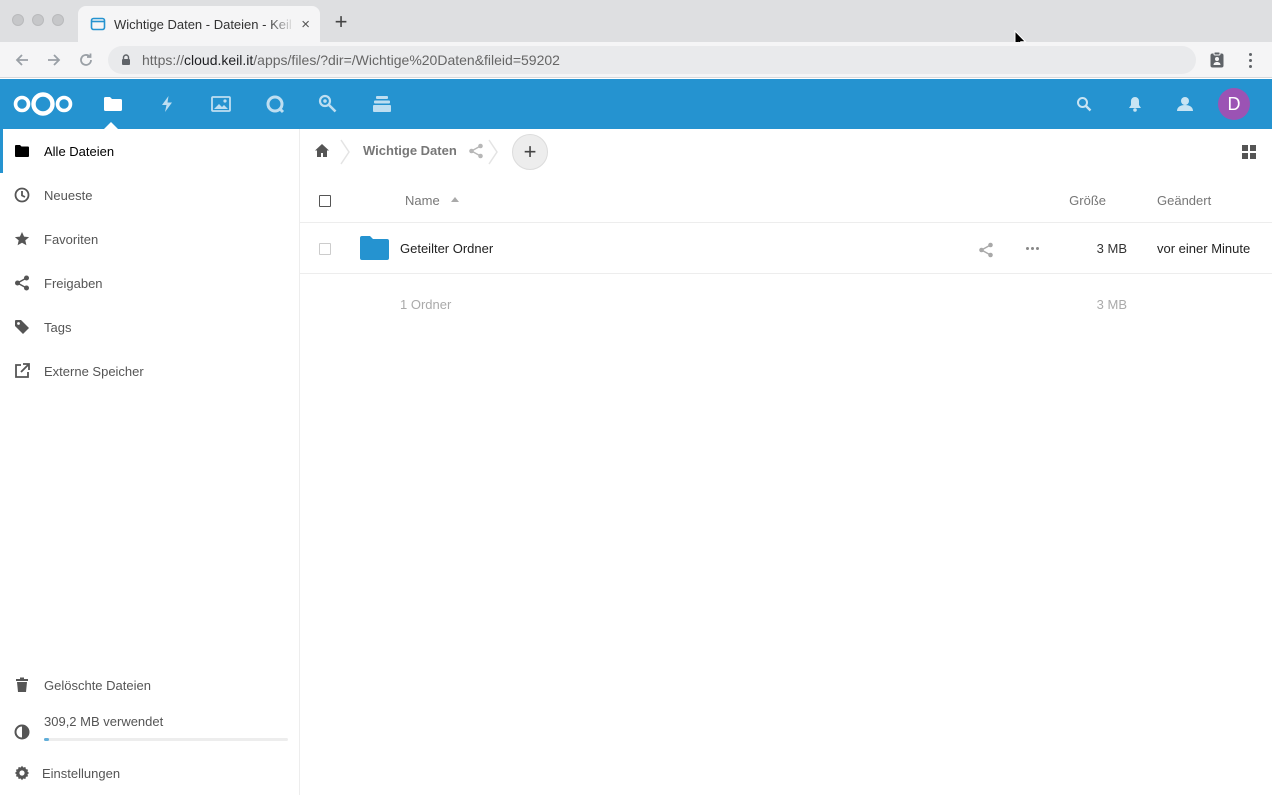 The height and width of the screenshot is (795, 1272). I want to click on file-size: 3 MB, so click(1111, 248).